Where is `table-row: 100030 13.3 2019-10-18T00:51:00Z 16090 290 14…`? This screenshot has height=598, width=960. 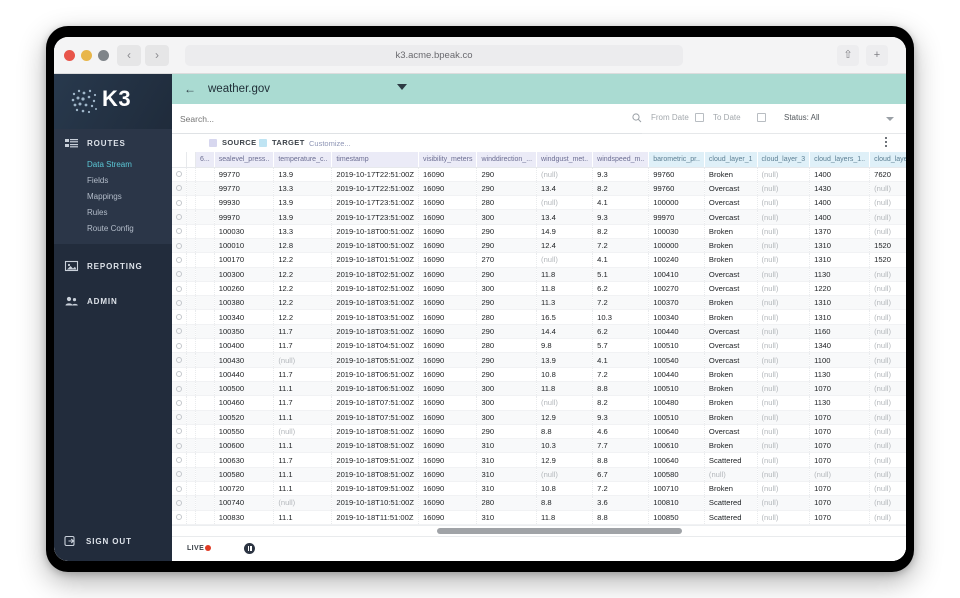 table-row: 100030 13.3 2019-10-18T00:51:00Z 16090 290 14… is located at coordinates (539, 231).